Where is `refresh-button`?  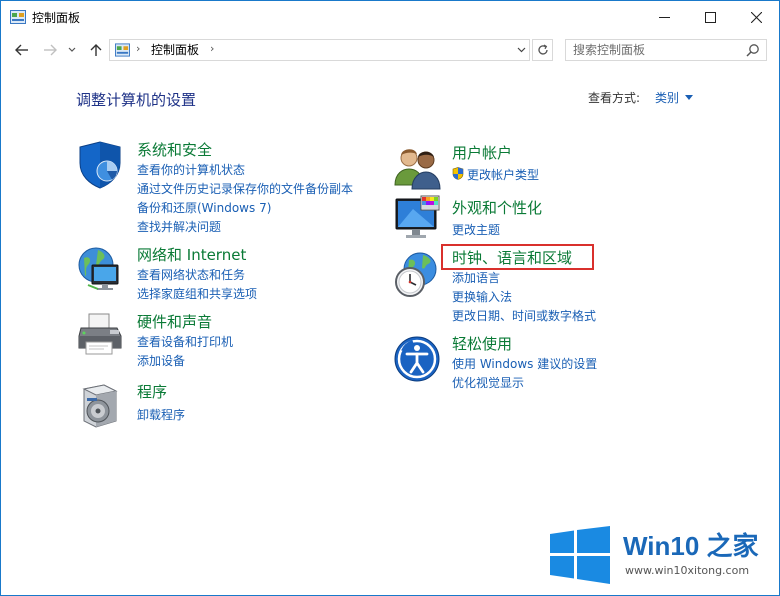
refresh-button is located at coordinates (542, 50).